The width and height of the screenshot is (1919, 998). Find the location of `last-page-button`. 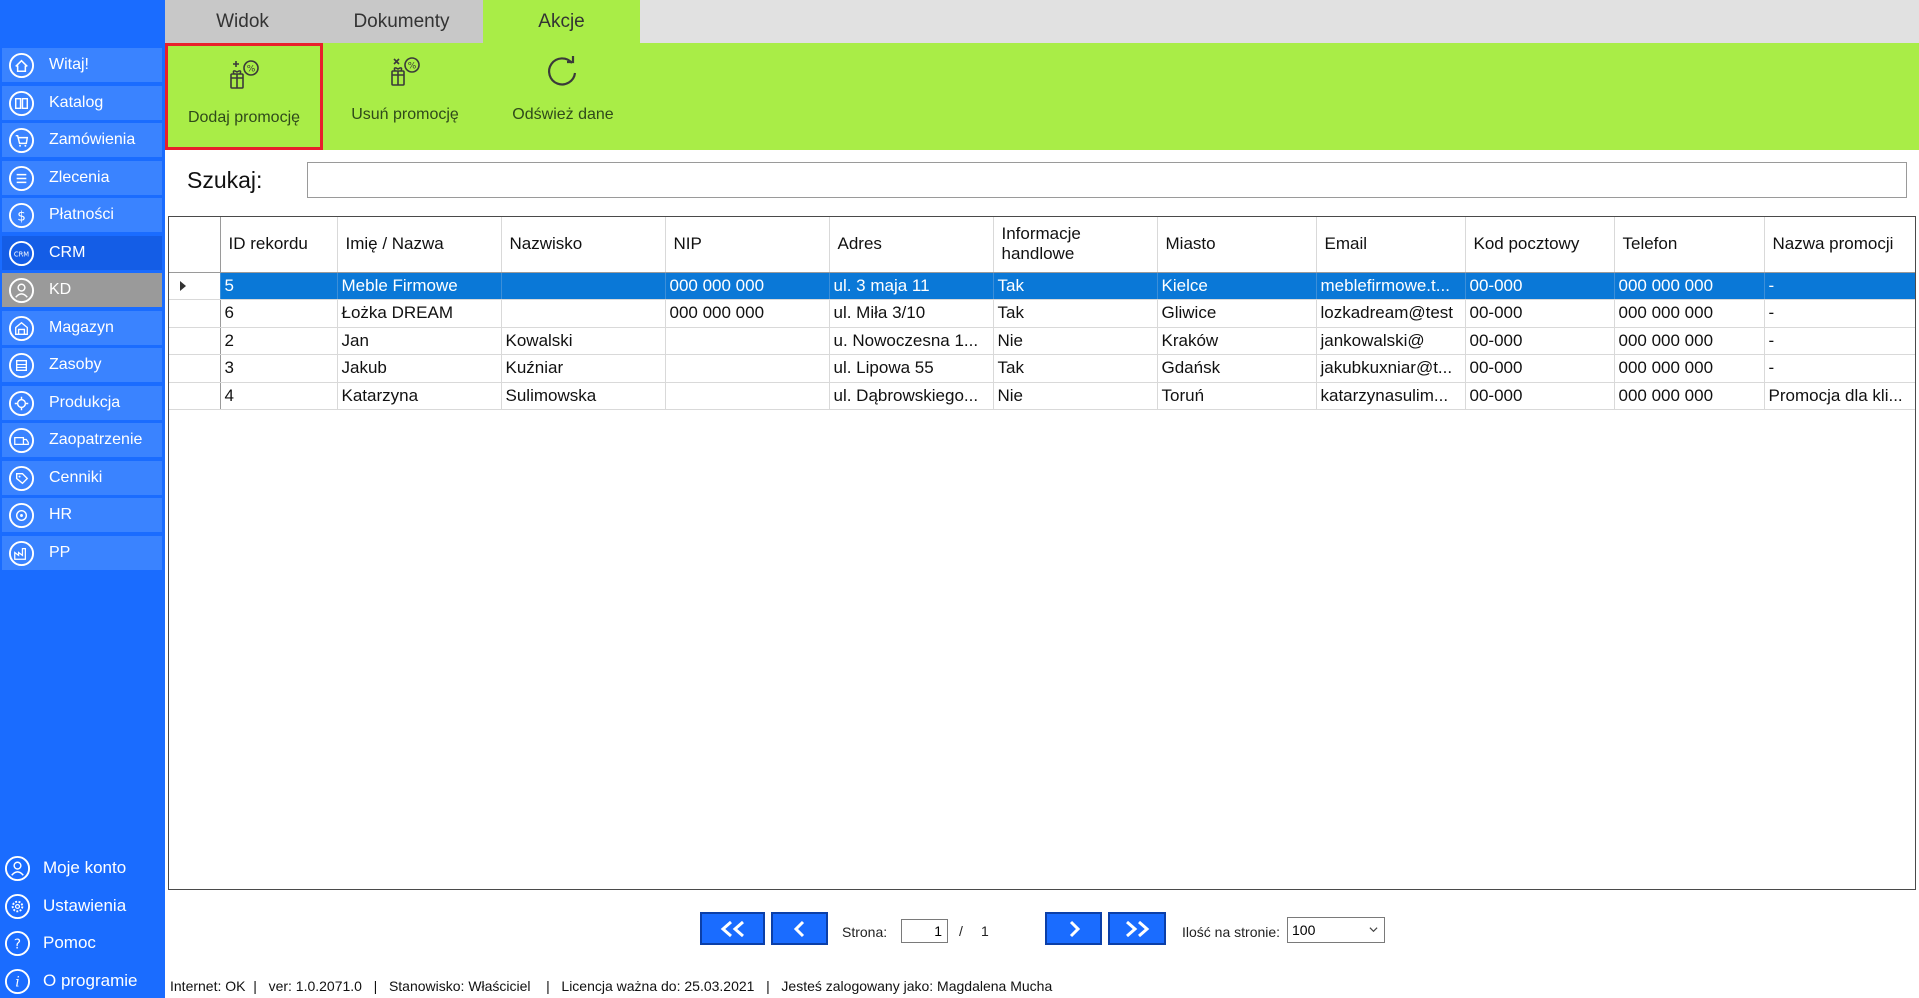

last-page-button is located at coordinates (1137, 928).